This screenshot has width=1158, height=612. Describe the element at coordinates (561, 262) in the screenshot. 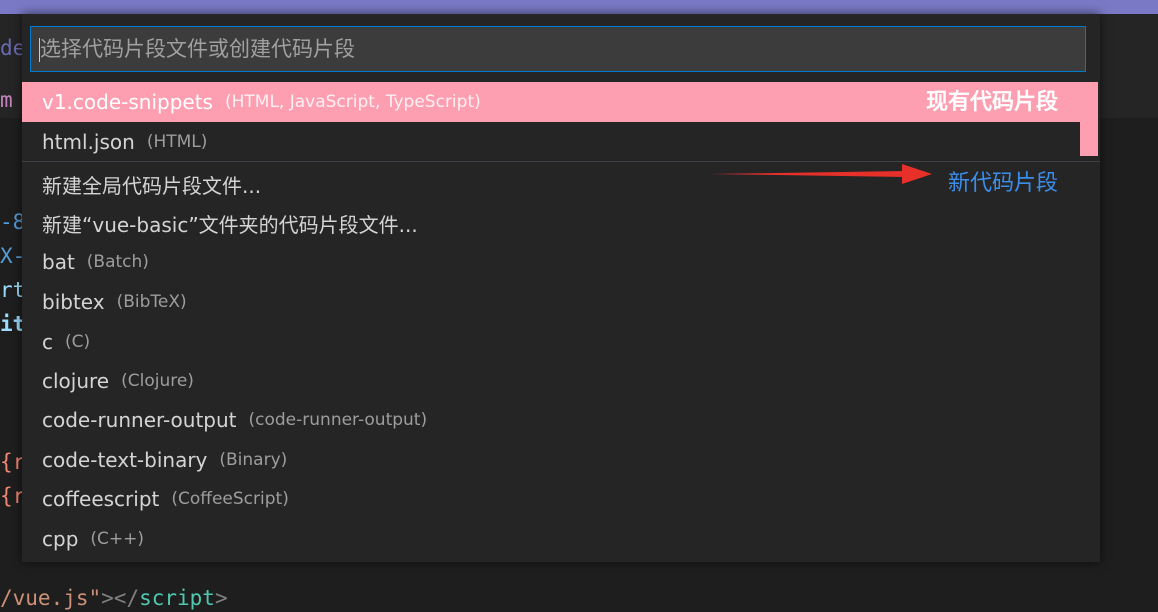

I see `quick-pick-item: bat (Batch)` at that location.